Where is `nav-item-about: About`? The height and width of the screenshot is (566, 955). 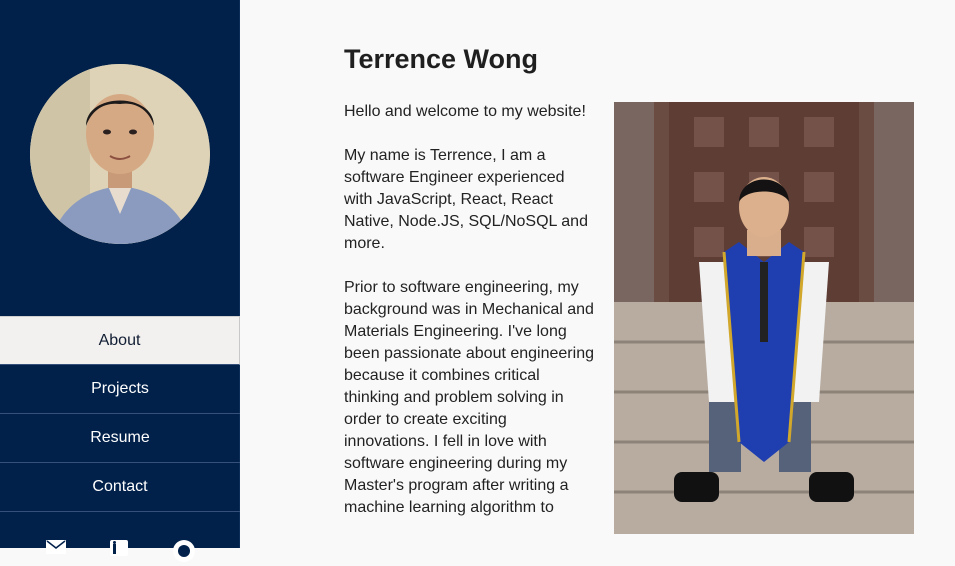
nav-item-about: About is located at coordinates (120, 340).